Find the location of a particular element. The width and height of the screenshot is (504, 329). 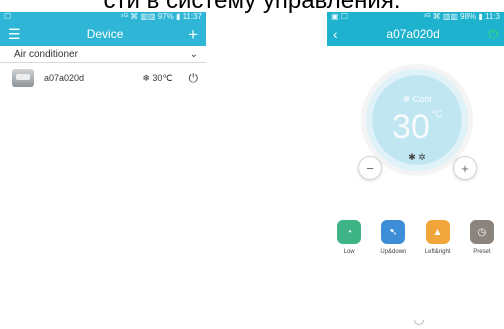

low-button: ◔ Low is located at coordinates (349, 250).